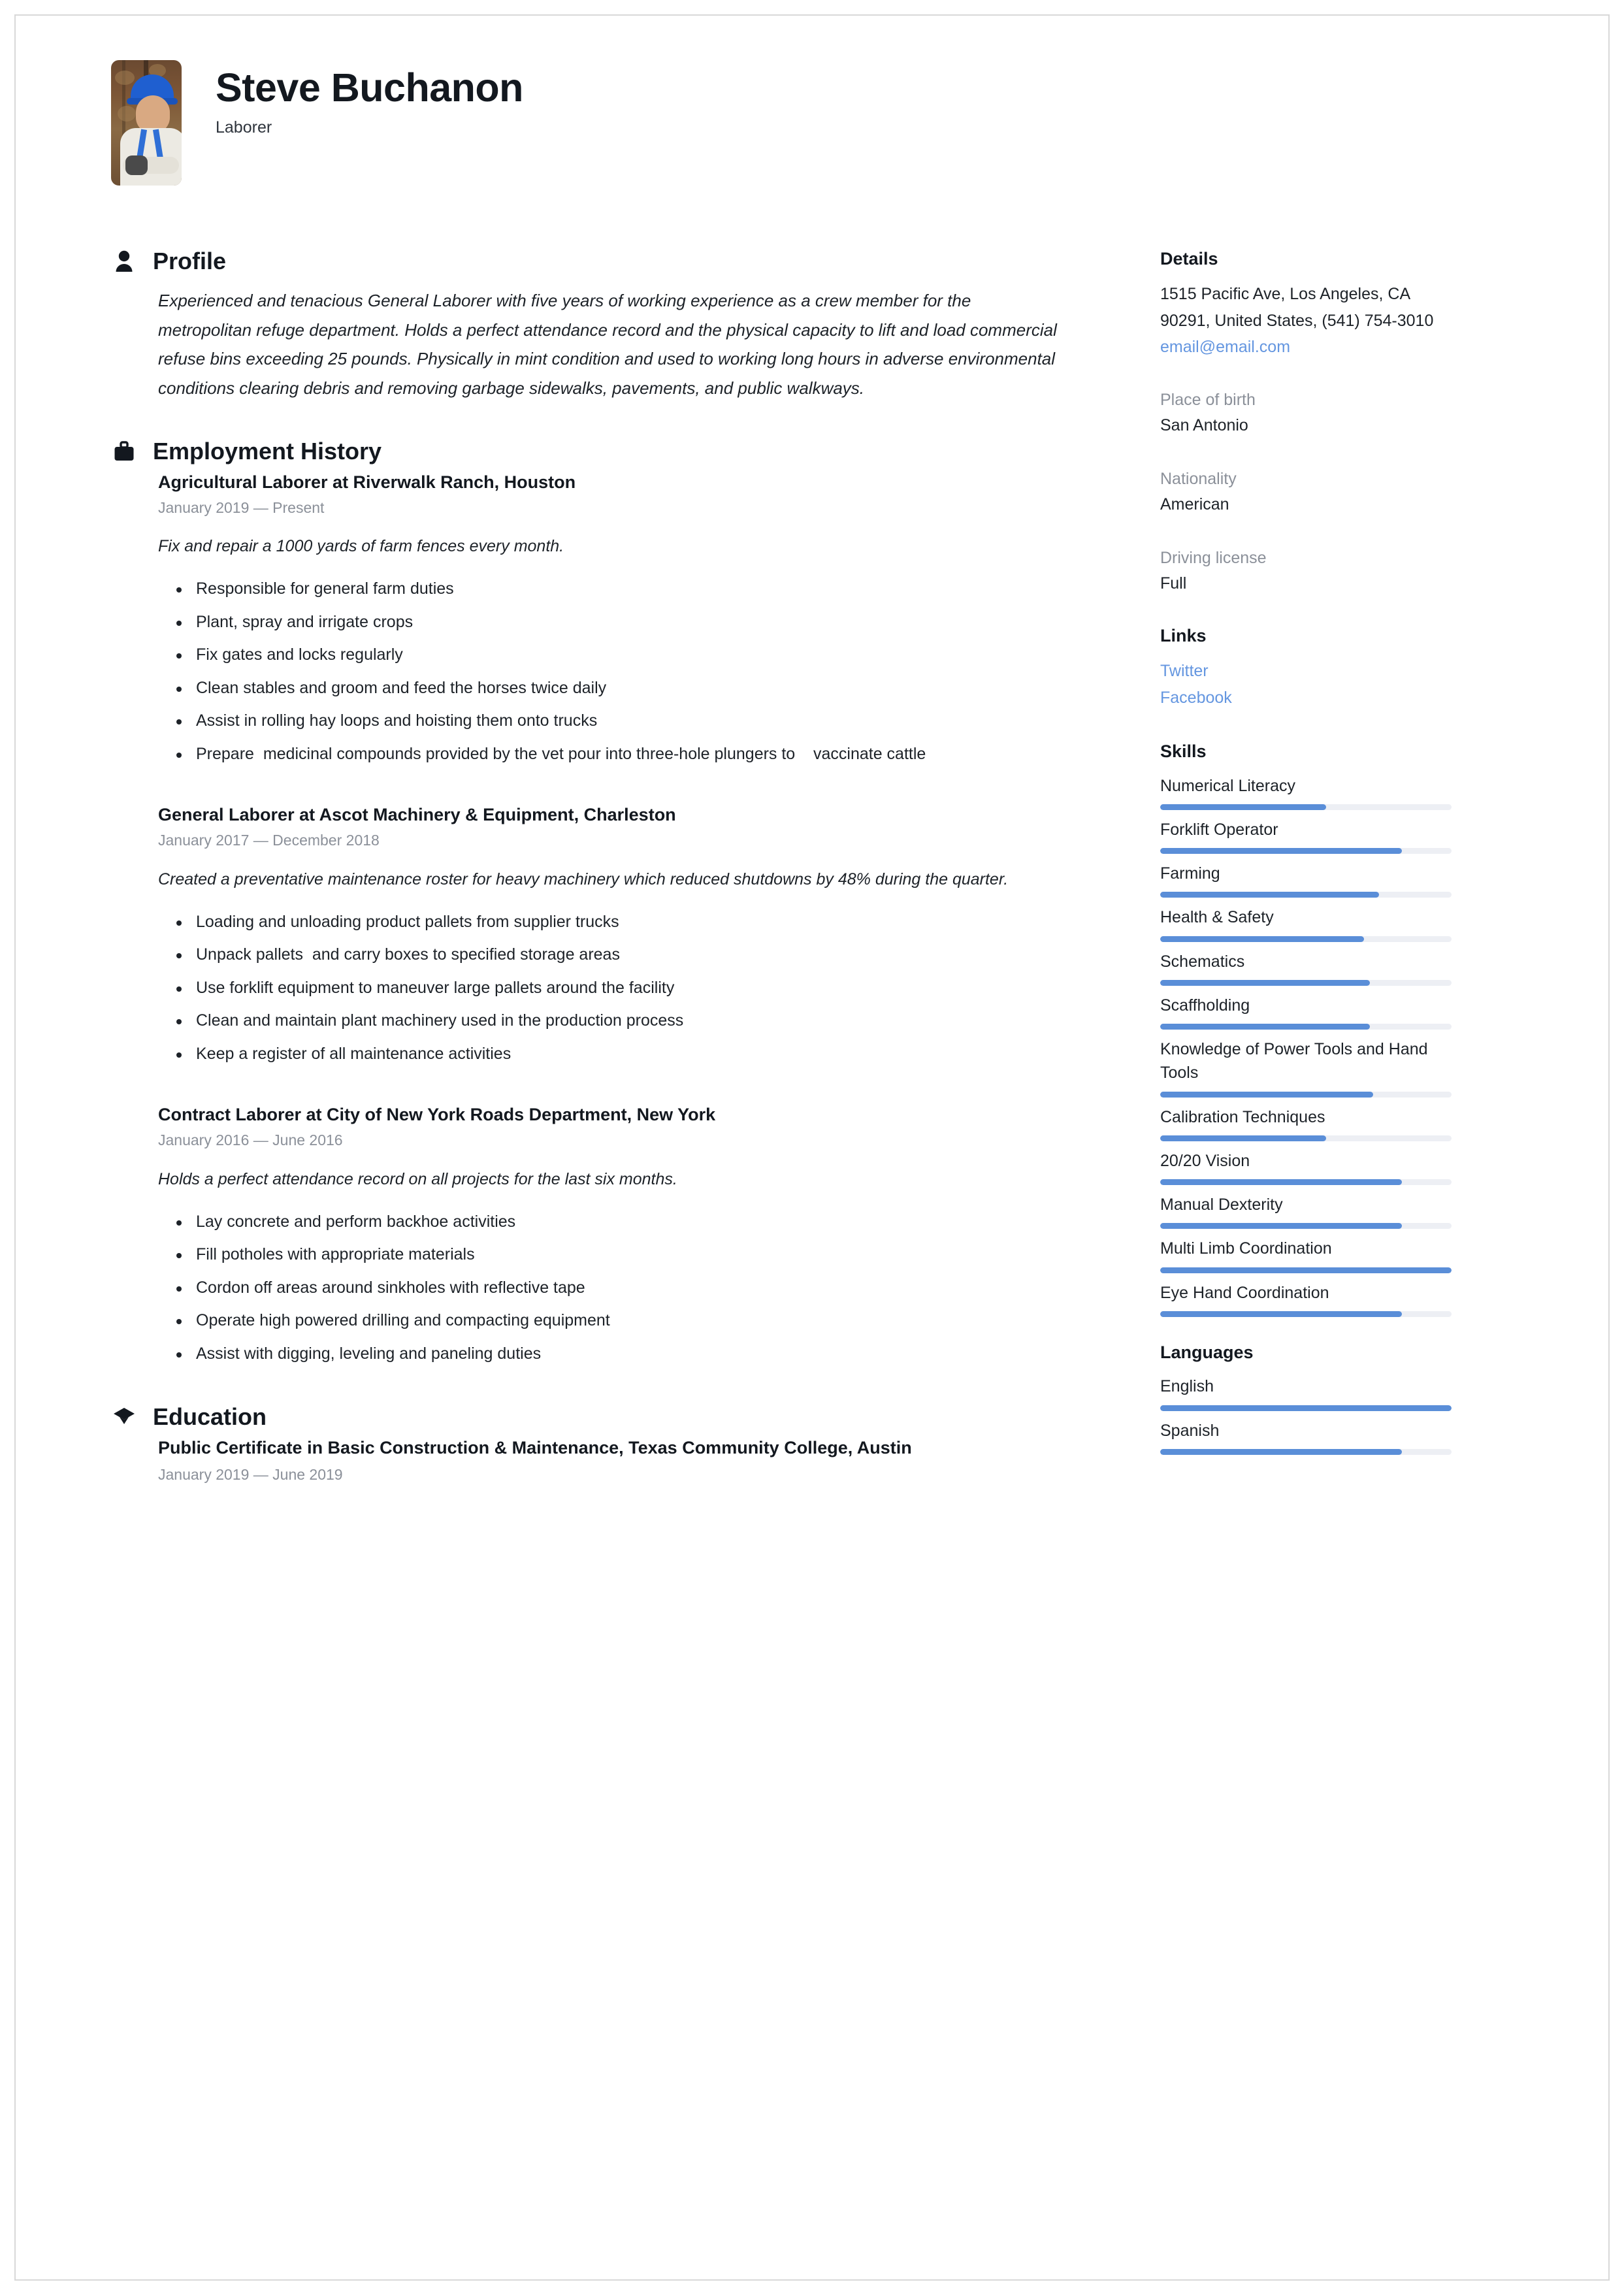 The image size is (1624, 2295). I want to click on email-link: email@email.com, so click(1306, 347).